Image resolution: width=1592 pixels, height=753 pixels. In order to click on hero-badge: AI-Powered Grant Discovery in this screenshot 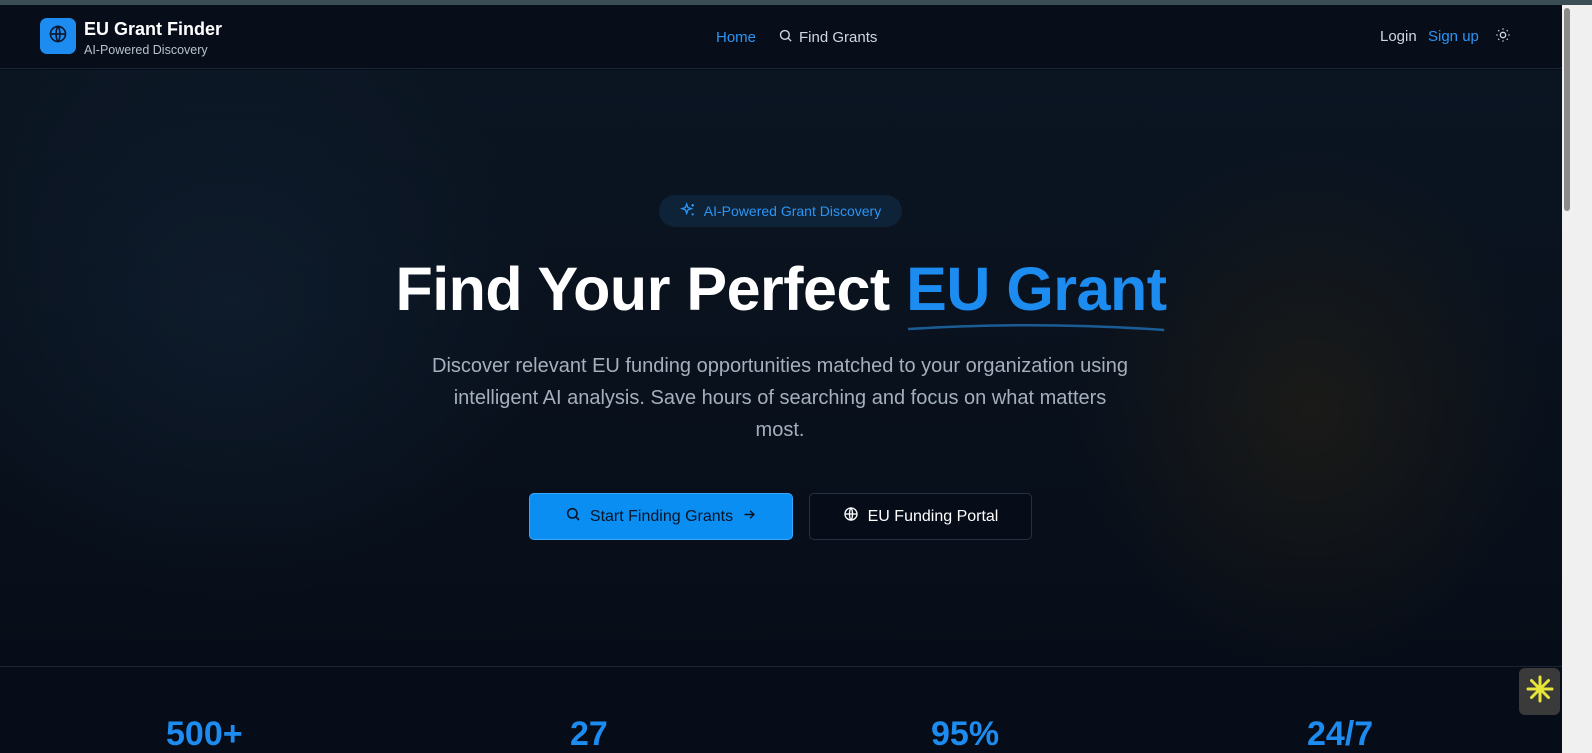, I will do `click(780, 211)`.